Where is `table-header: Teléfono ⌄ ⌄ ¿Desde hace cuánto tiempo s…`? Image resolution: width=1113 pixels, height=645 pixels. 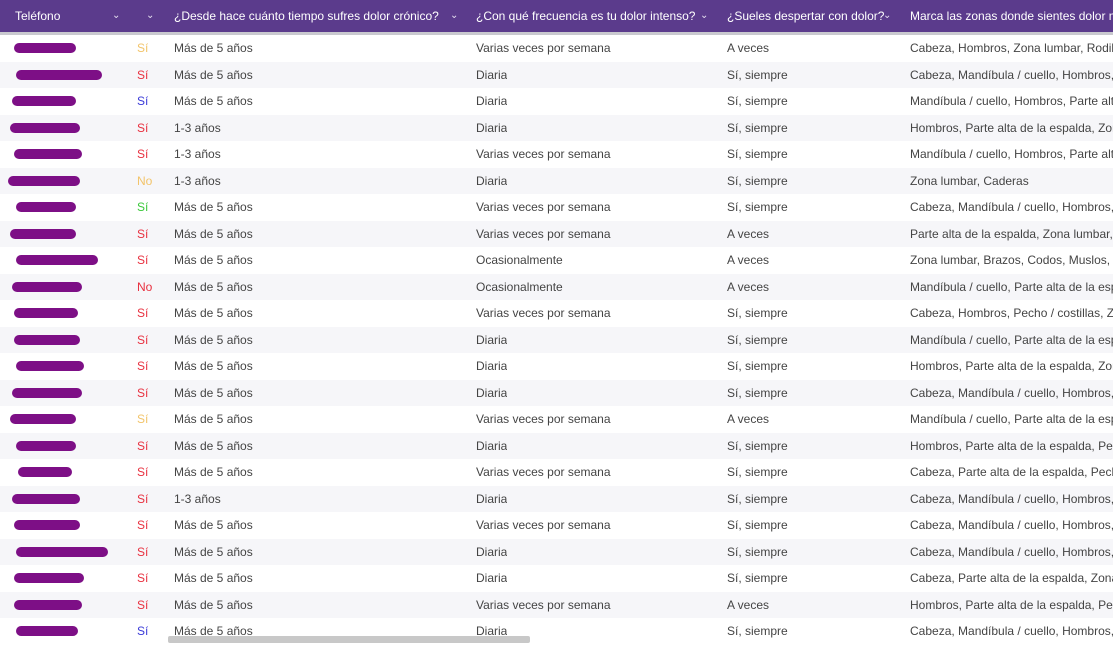
table-header: Teléfono ⌄ ⌄ ¿Desde hace cuánto tiempo s… is located at coordinates (556, 16).